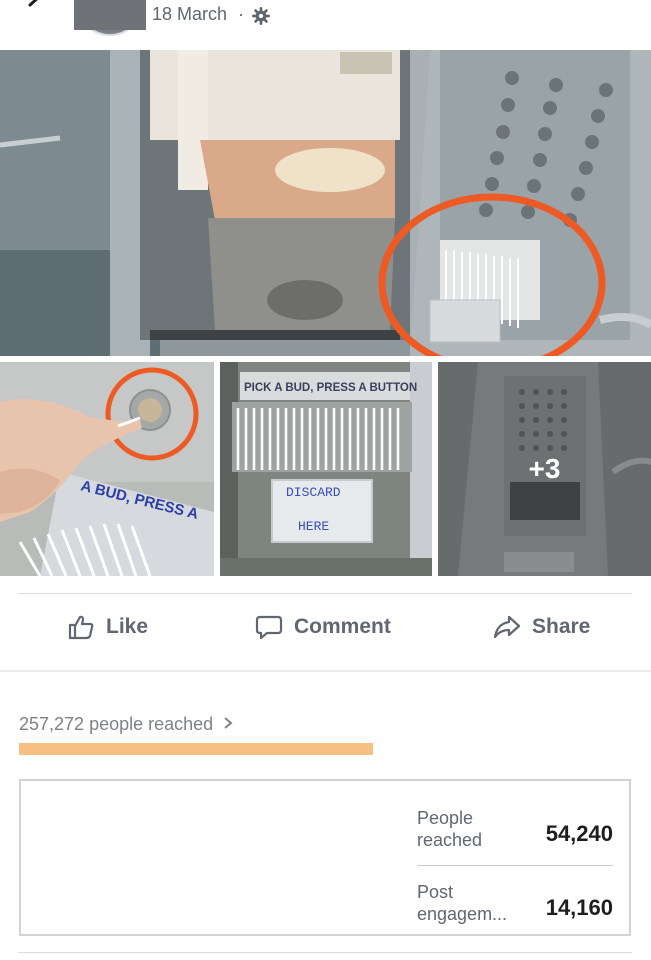  Describe the element at coordinates (325, 593) in the screenshot. I see `divider-top` at that location.